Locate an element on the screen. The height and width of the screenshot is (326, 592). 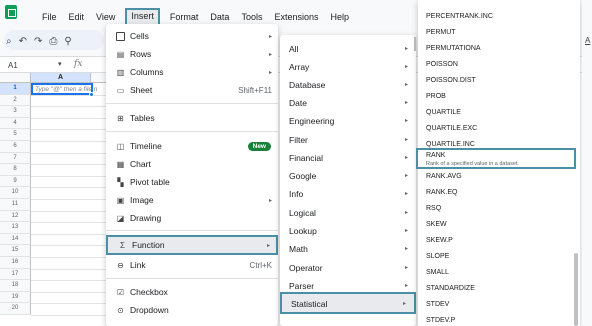
insert-pivot-table: ▚ Pivot table is located at coordinates (192, 182).